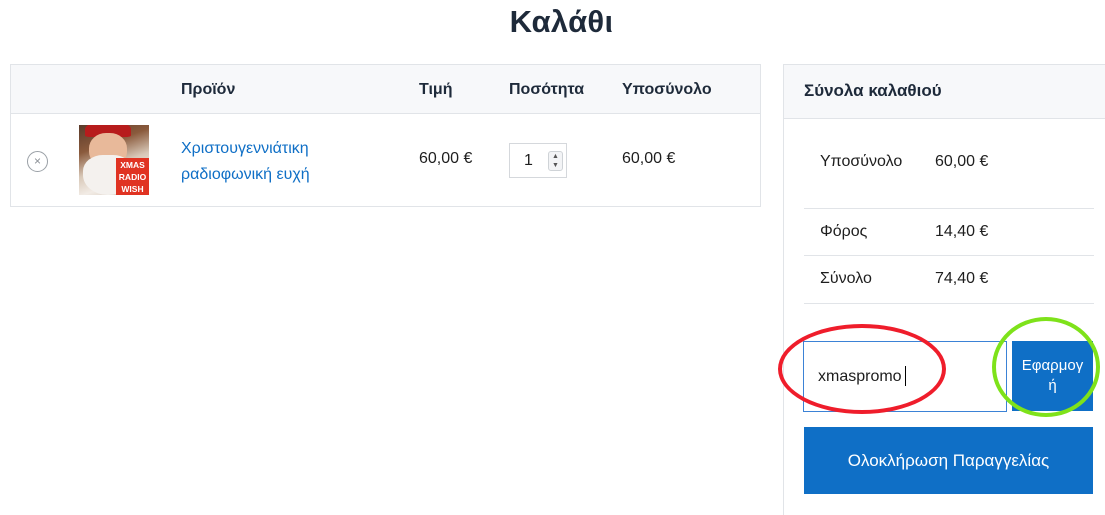 The image size is (1105, 515). I want to click on header-price: Τιμή, so click(436, 89).